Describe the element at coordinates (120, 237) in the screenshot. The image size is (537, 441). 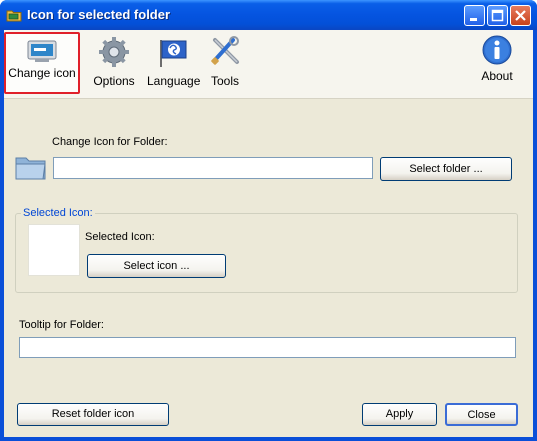
I see `selected-icon-label: Selected Icon:` at that location.